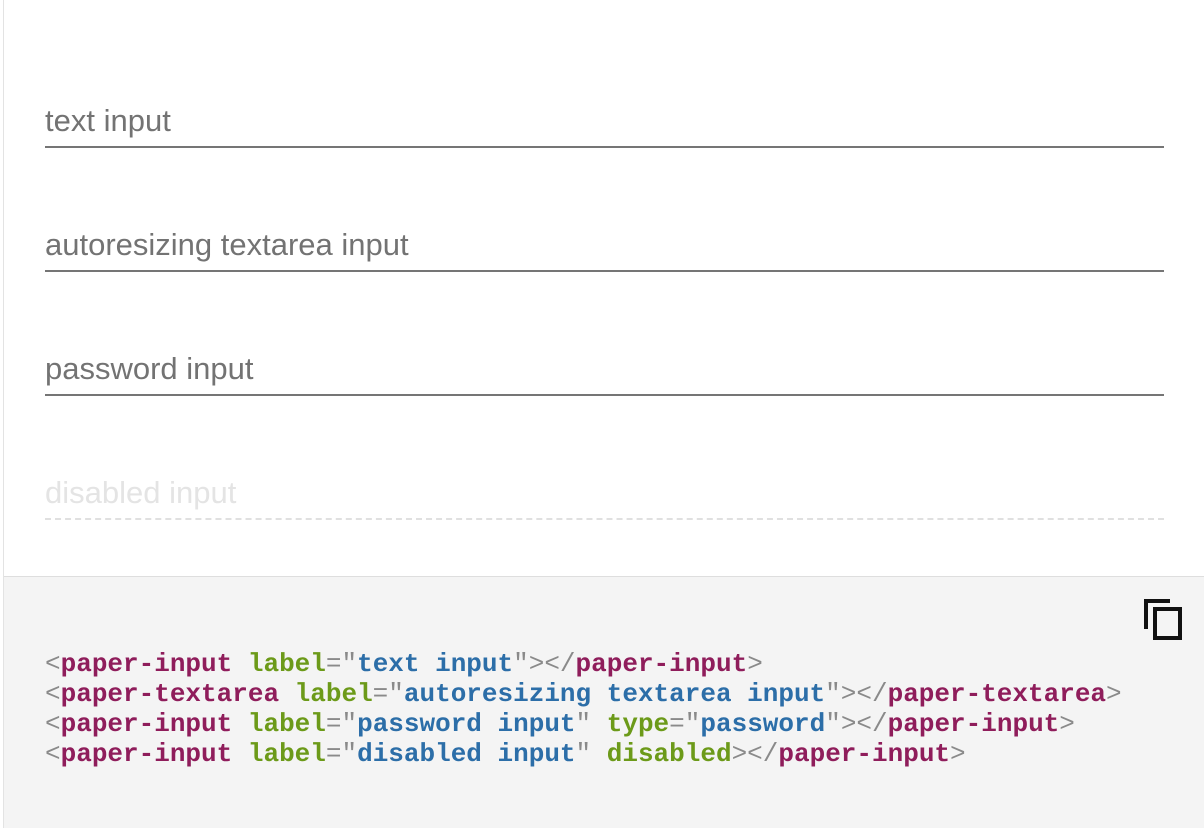 The height and width of the screenshot is (828, 1204). What do you see at coordinates (604, 242) in the screenshot?
I see `autoresizing-textarea-input: autoresizing textarea input` at bounding box center [604, 242].